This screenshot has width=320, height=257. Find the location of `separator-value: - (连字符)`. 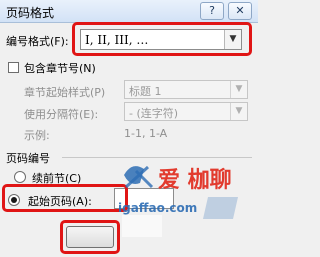

separator-value: - (连字符) is located at coordinates (154, 113).